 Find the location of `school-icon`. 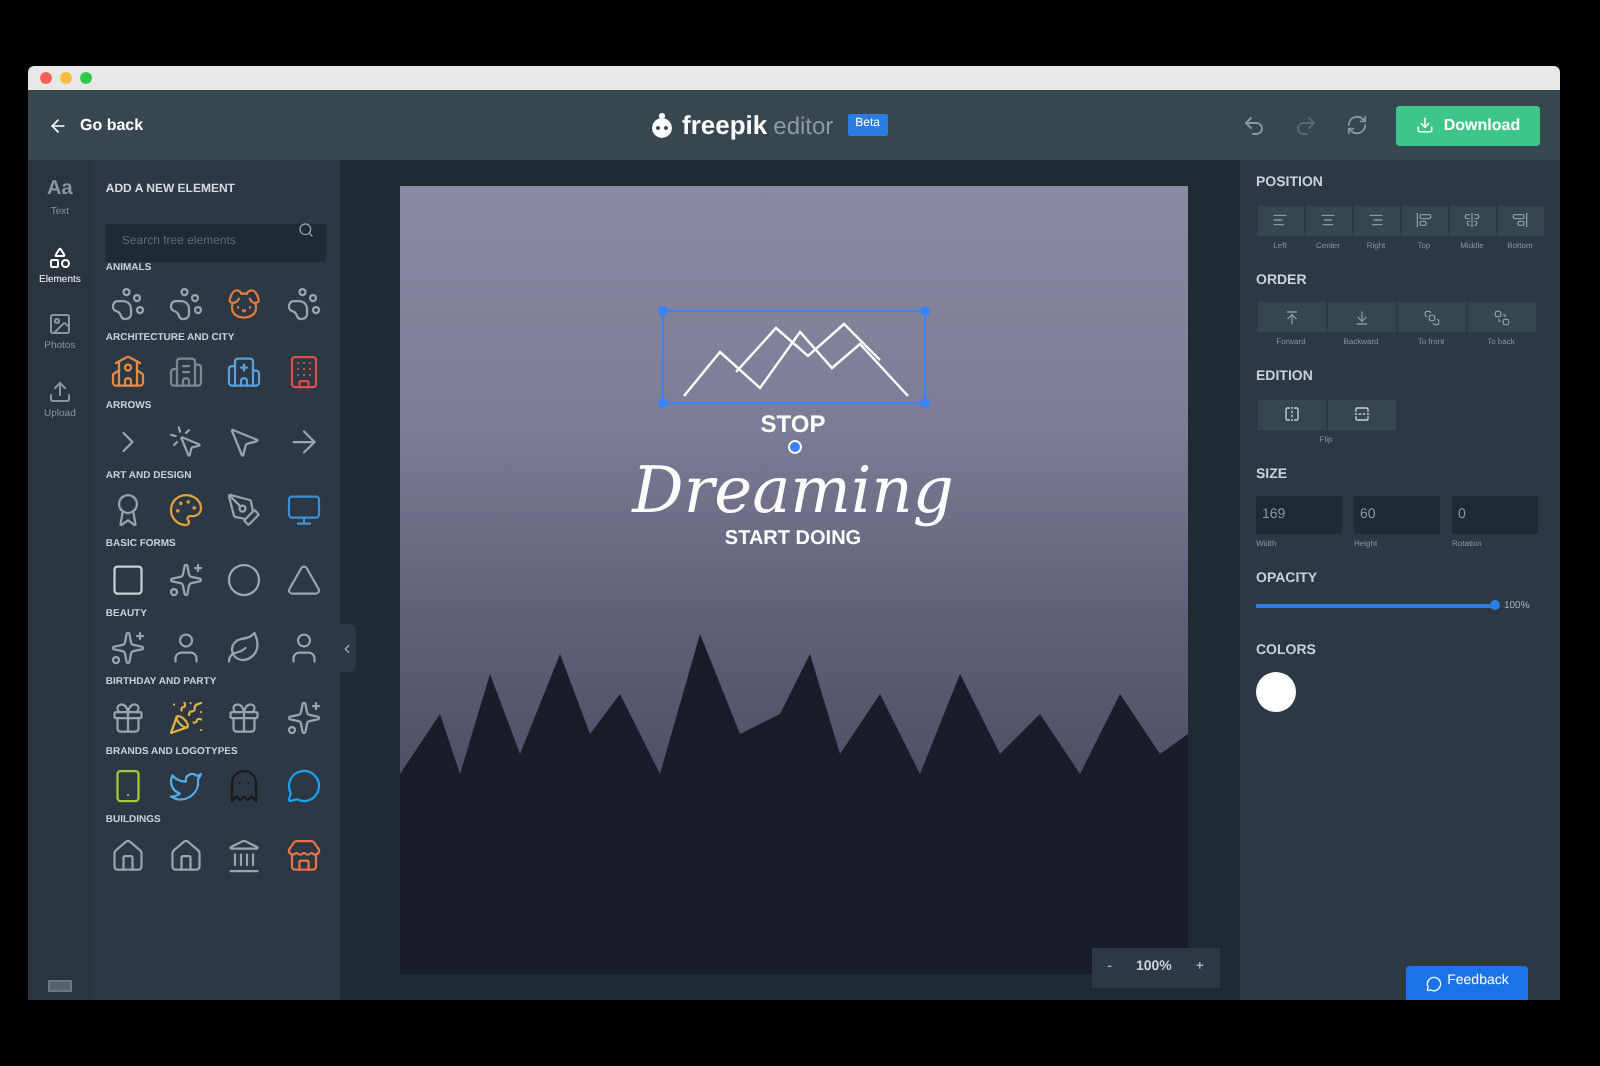

school-icon is located at coordinates (127, 372).